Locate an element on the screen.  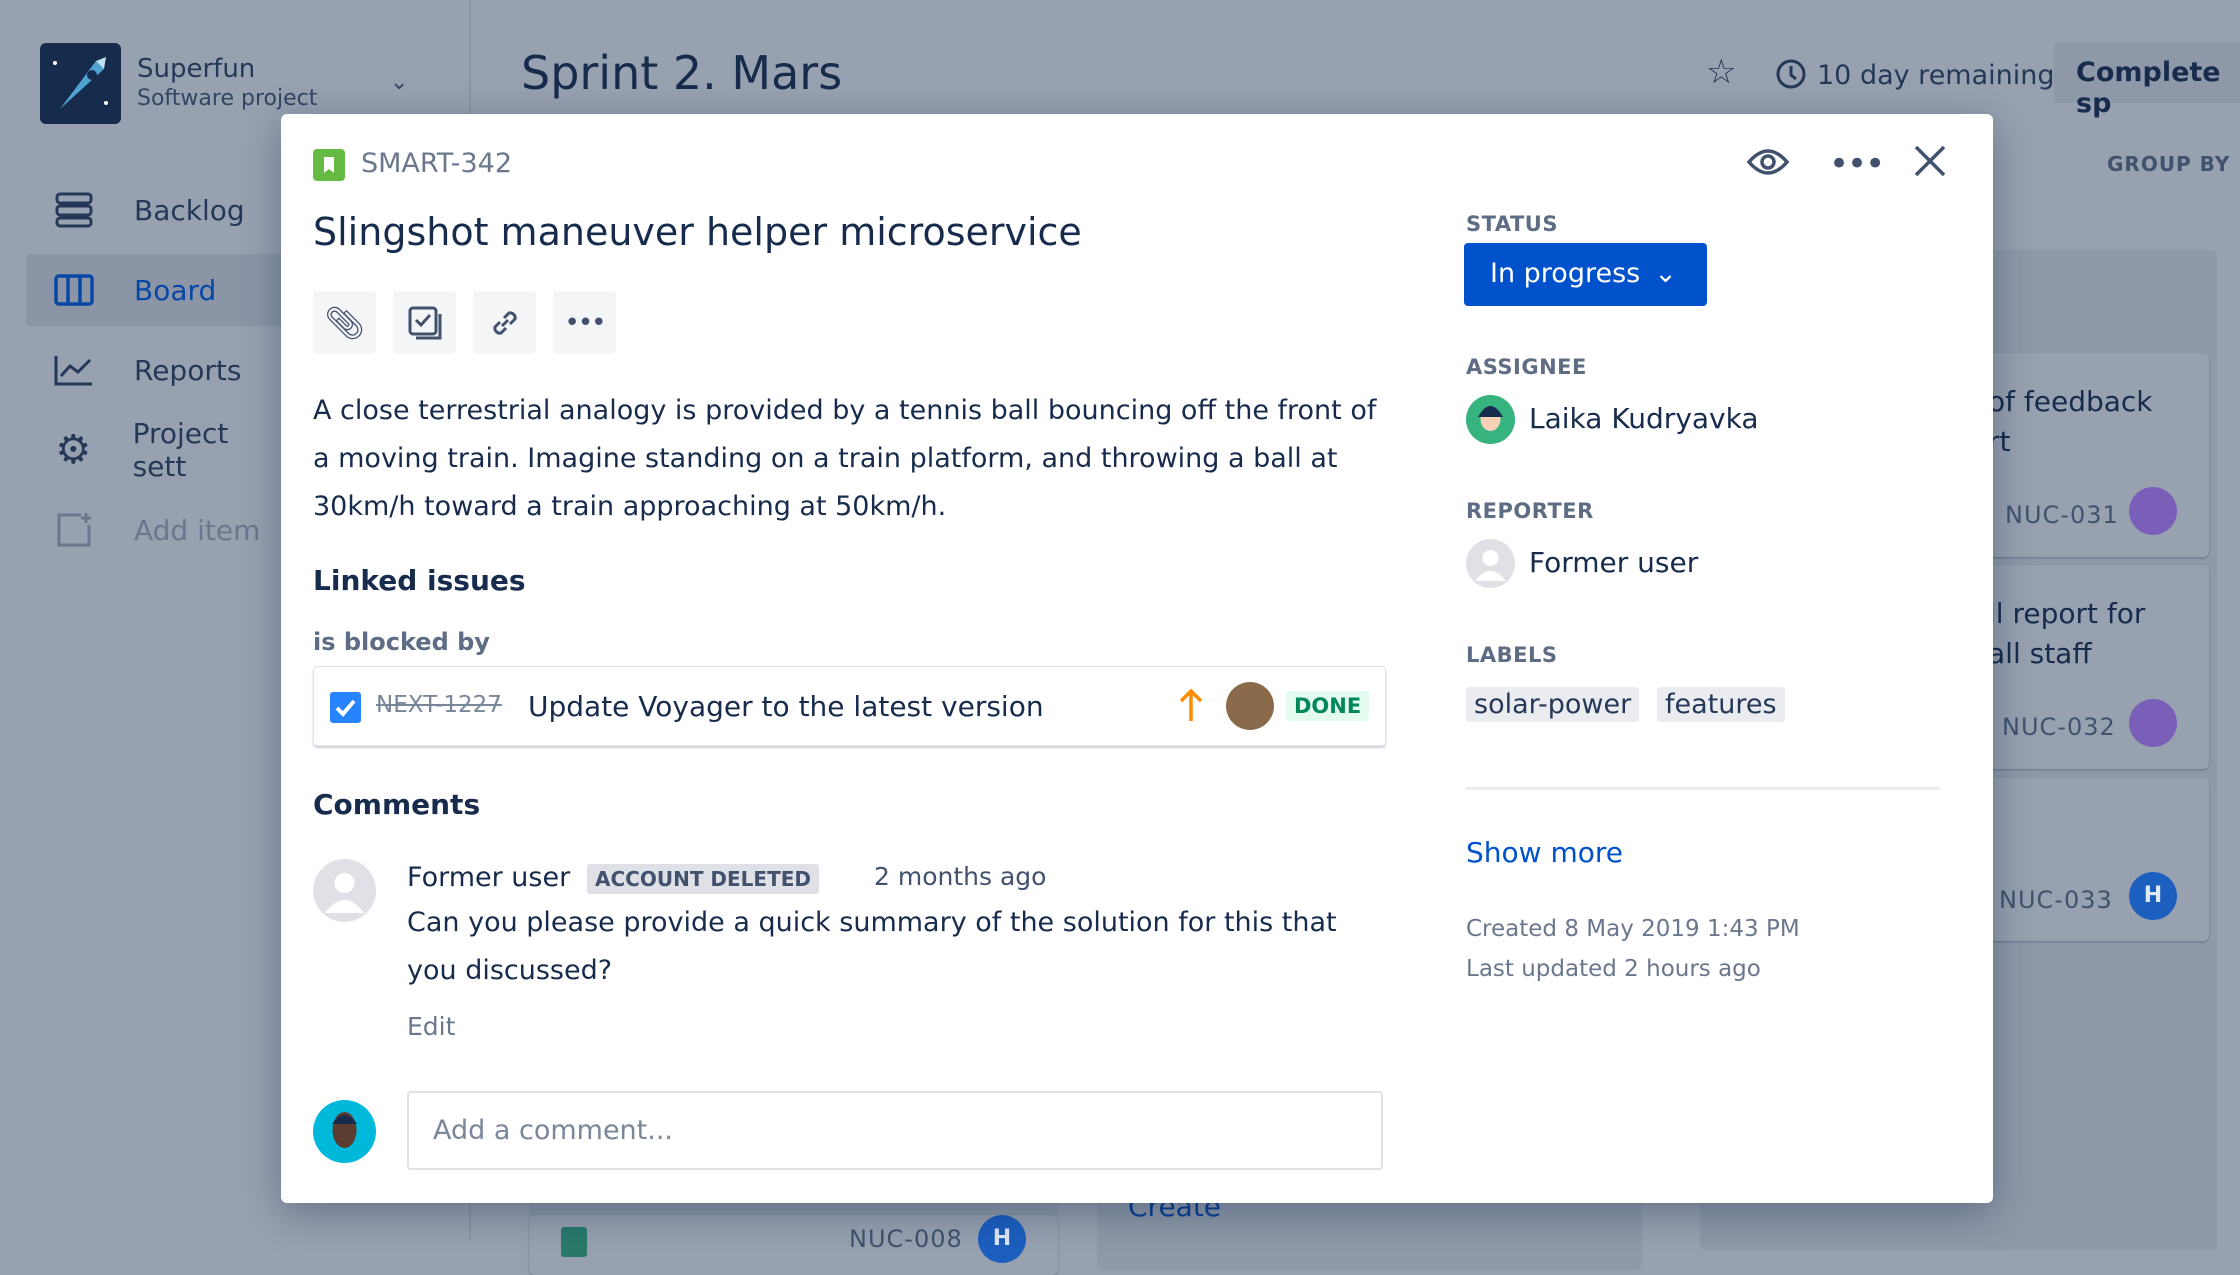
close-icon is located at coordinates (1930, 163).